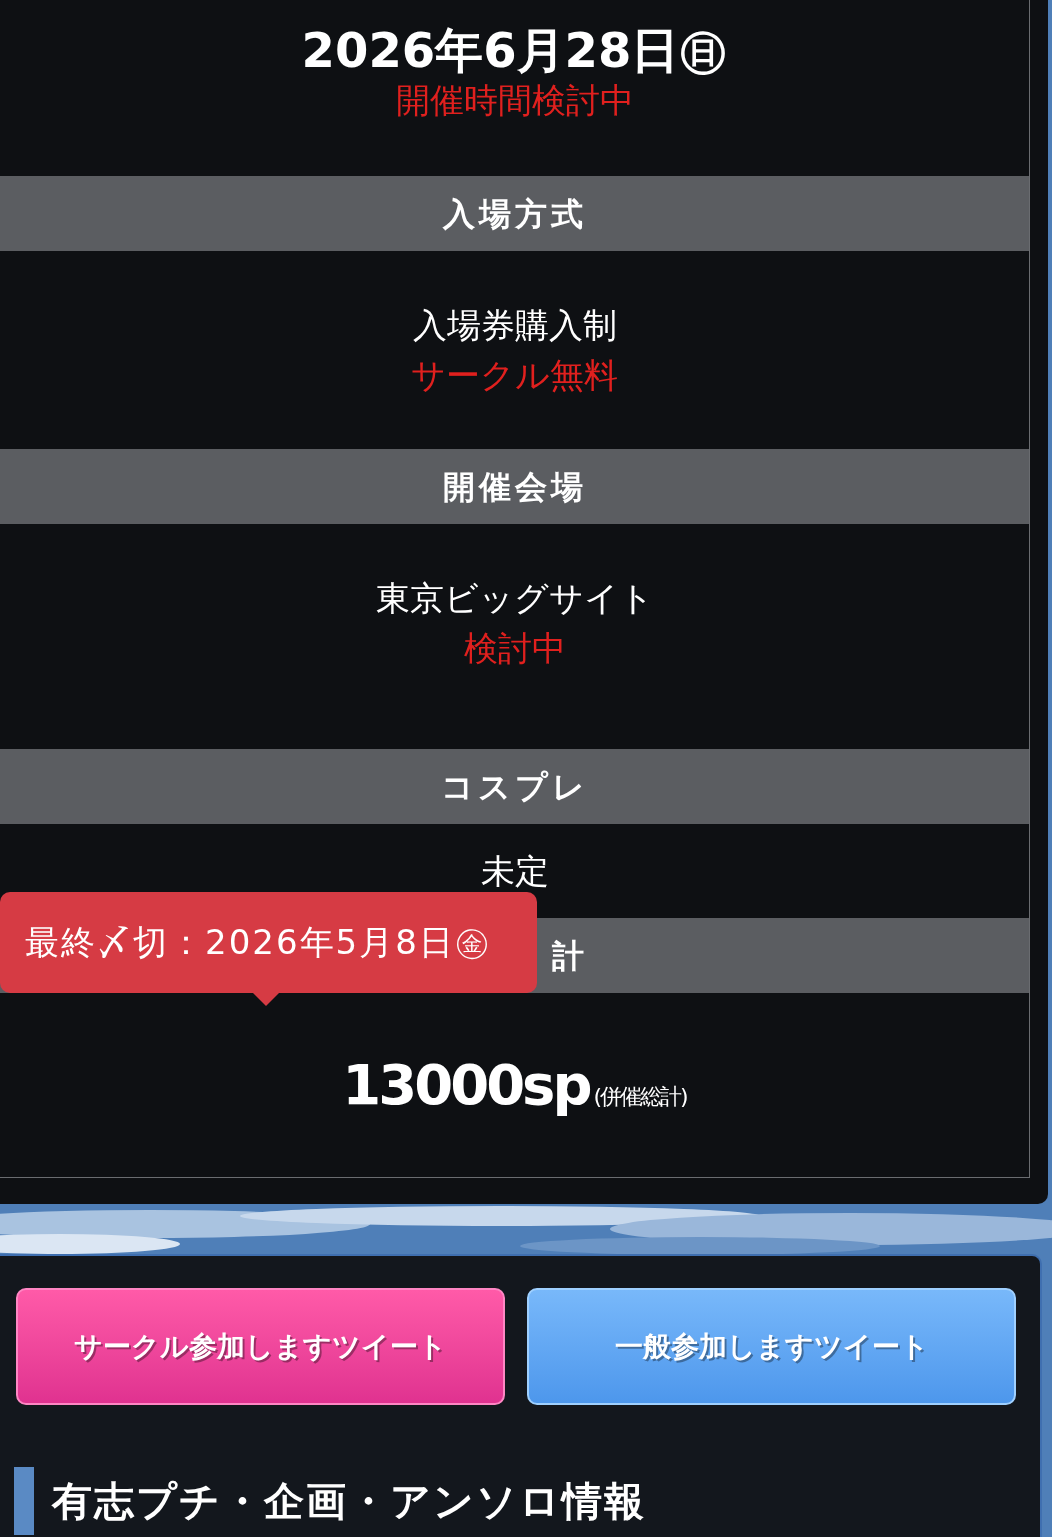 This screenshot has width=1052, height=1537. Describe the element at coordinates (466, 1085) in the screenshot. I see `space-count: 13000sp` at that location.